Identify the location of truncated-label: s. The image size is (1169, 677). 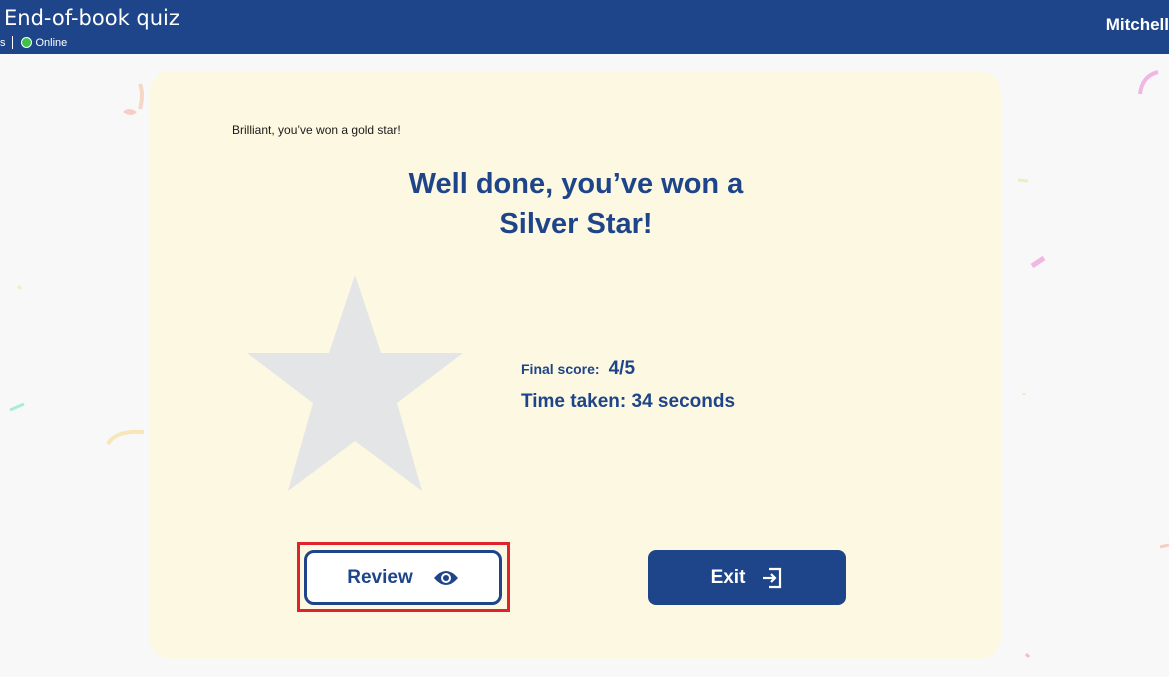
(3, 42).